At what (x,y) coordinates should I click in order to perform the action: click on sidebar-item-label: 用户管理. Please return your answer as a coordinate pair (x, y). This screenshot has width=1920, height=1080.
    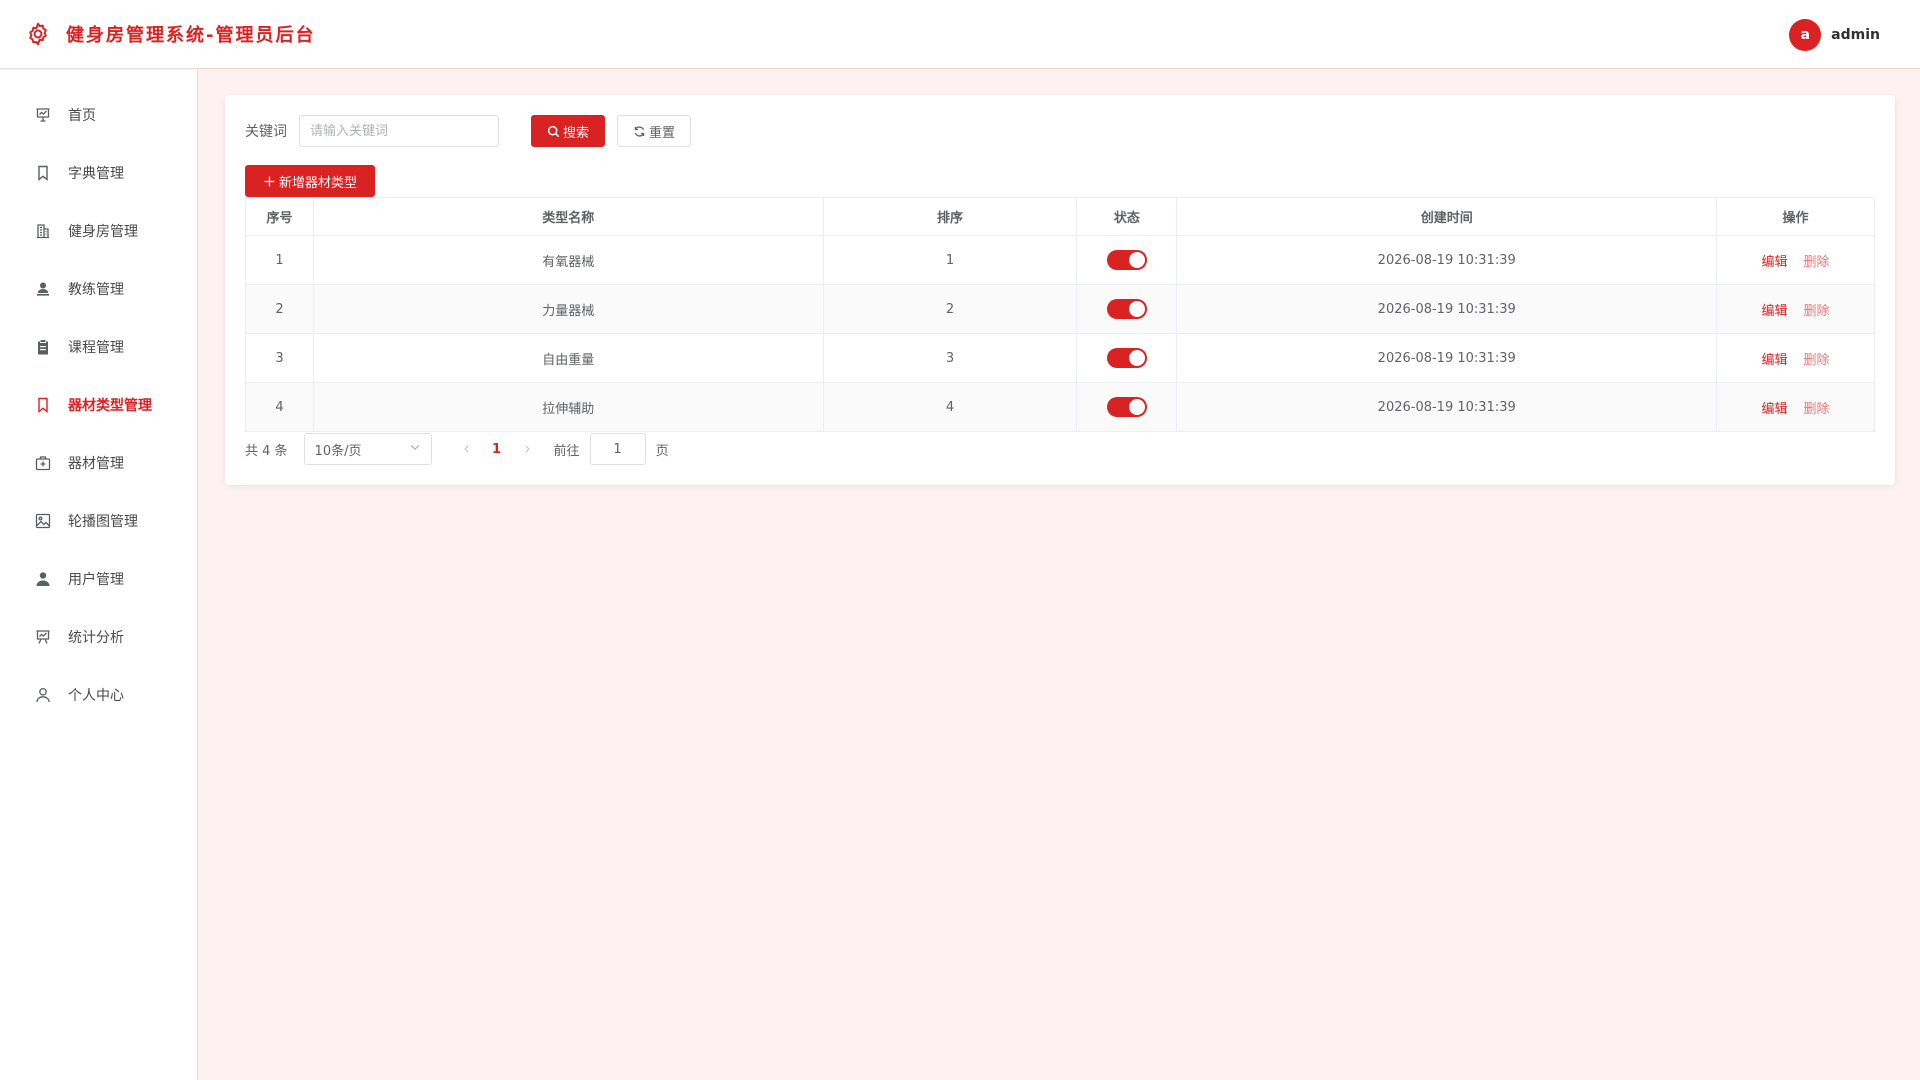
    Looking at the image, I should click on (96, 580).